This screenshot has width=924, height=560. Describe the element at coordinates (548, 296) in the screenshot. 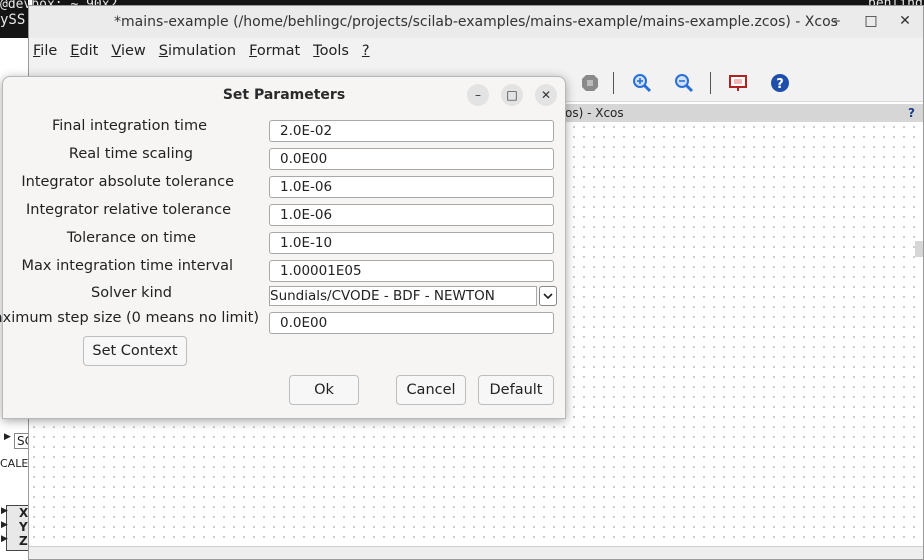

I see `chevron-down-icon` at that location.